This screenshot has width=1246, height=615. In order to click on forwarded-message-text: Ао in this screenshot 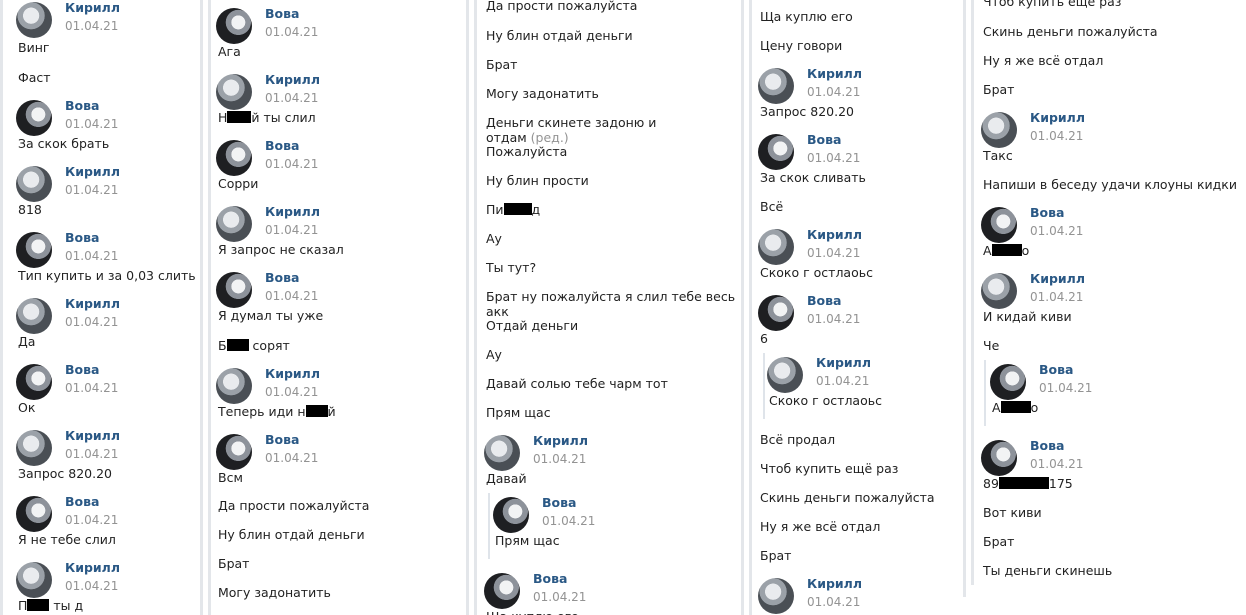, I will do `click(1015, 407)`.